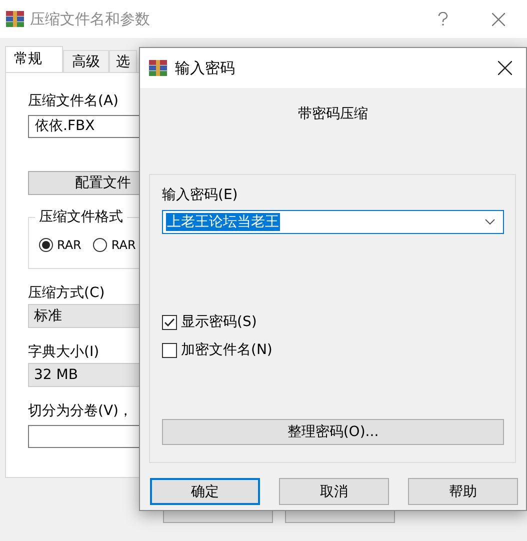  I want to click on tab: 选, so click(123, 61).